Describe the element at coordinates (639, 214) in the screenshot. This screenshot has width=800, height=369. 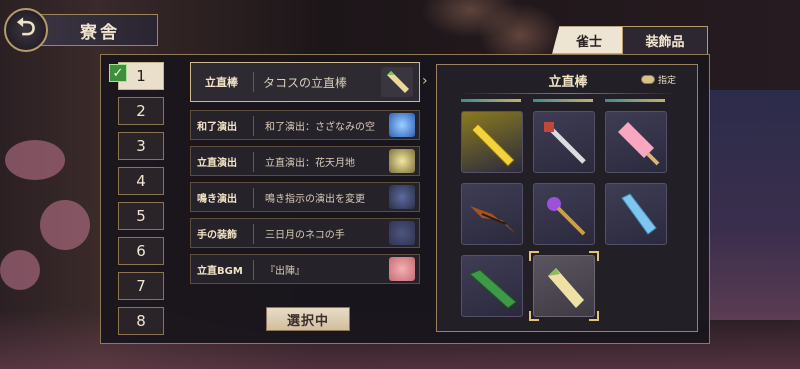
I see `ramune-bottle-icon` at that location.